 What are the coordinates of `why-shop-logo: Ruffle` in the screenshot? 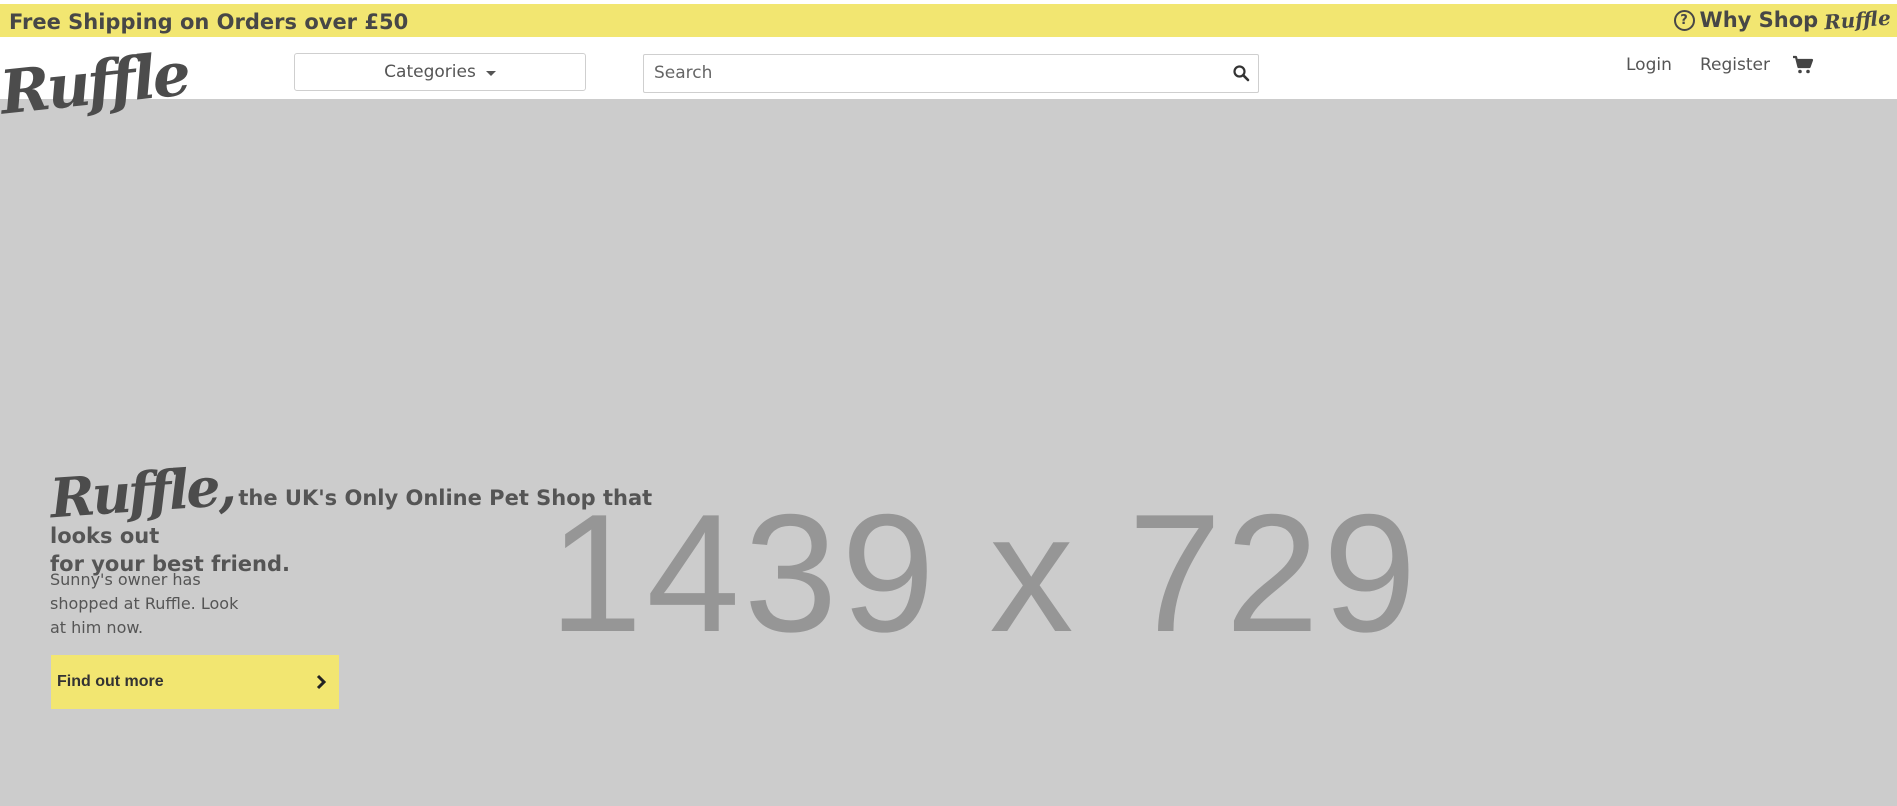 It's located at (1857, 20).